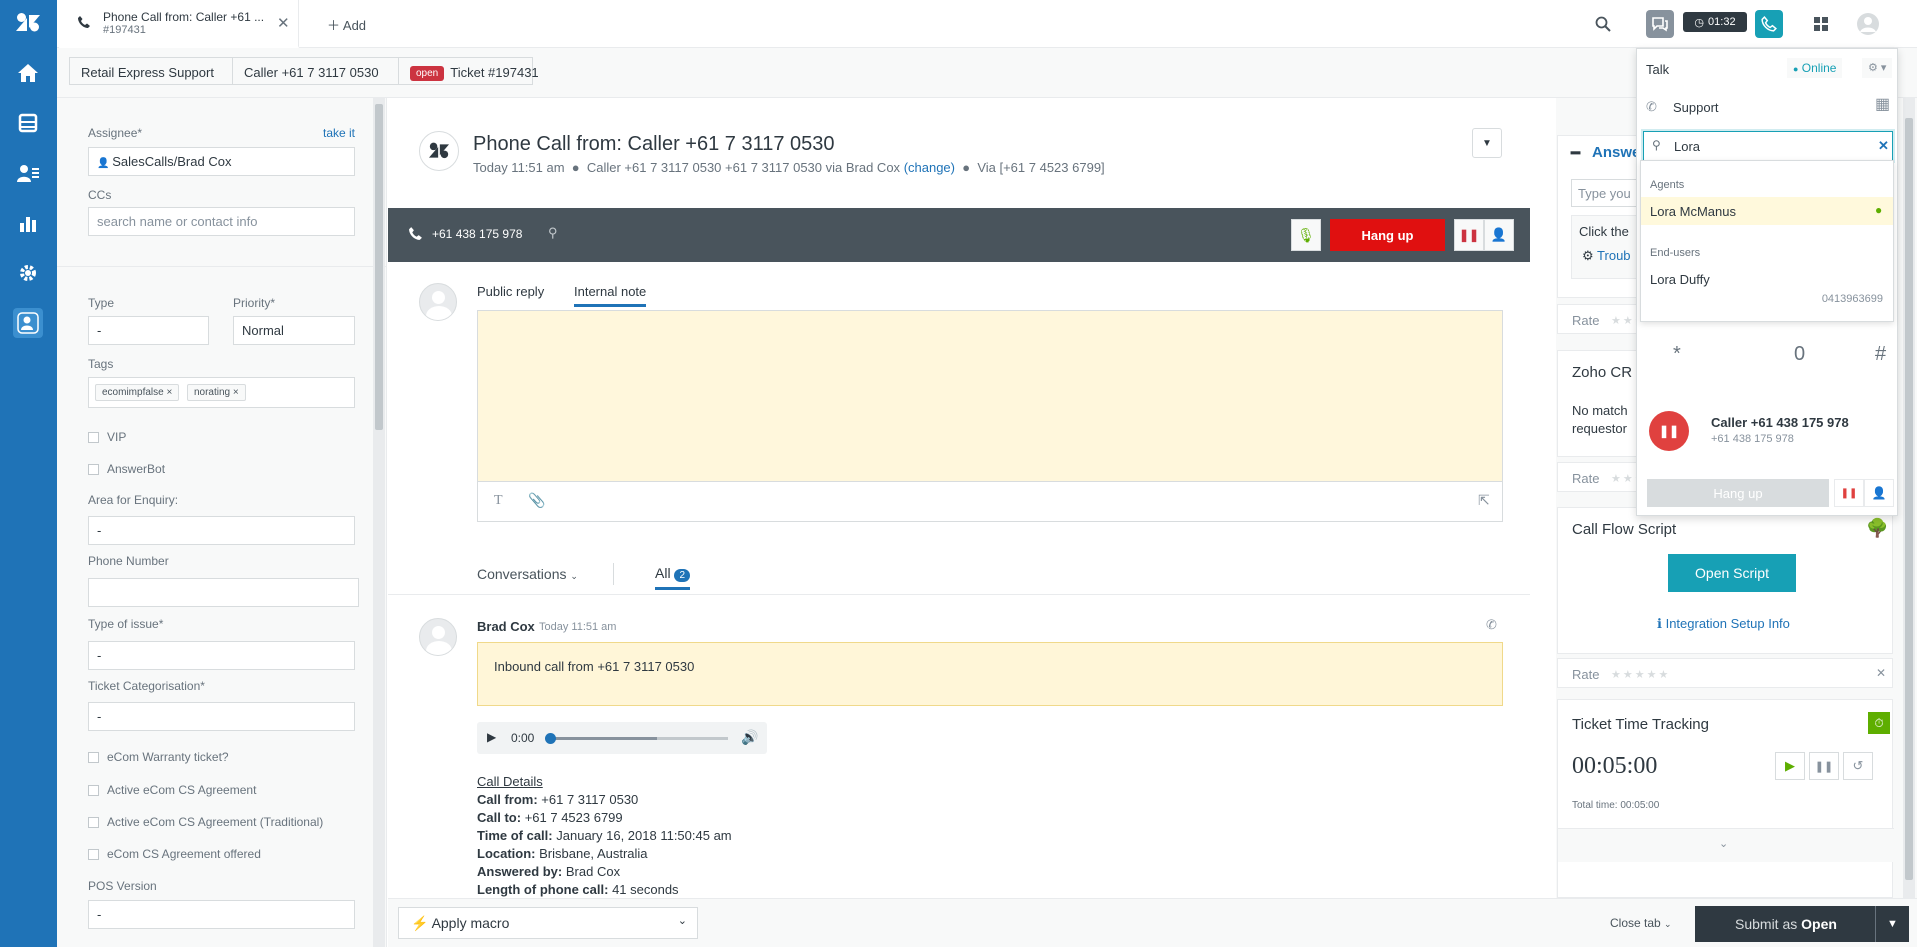  Describe the element at coordinates (1802, 924) in the screenshot. I see `submit-button: Submit as Open ▼` at that location.